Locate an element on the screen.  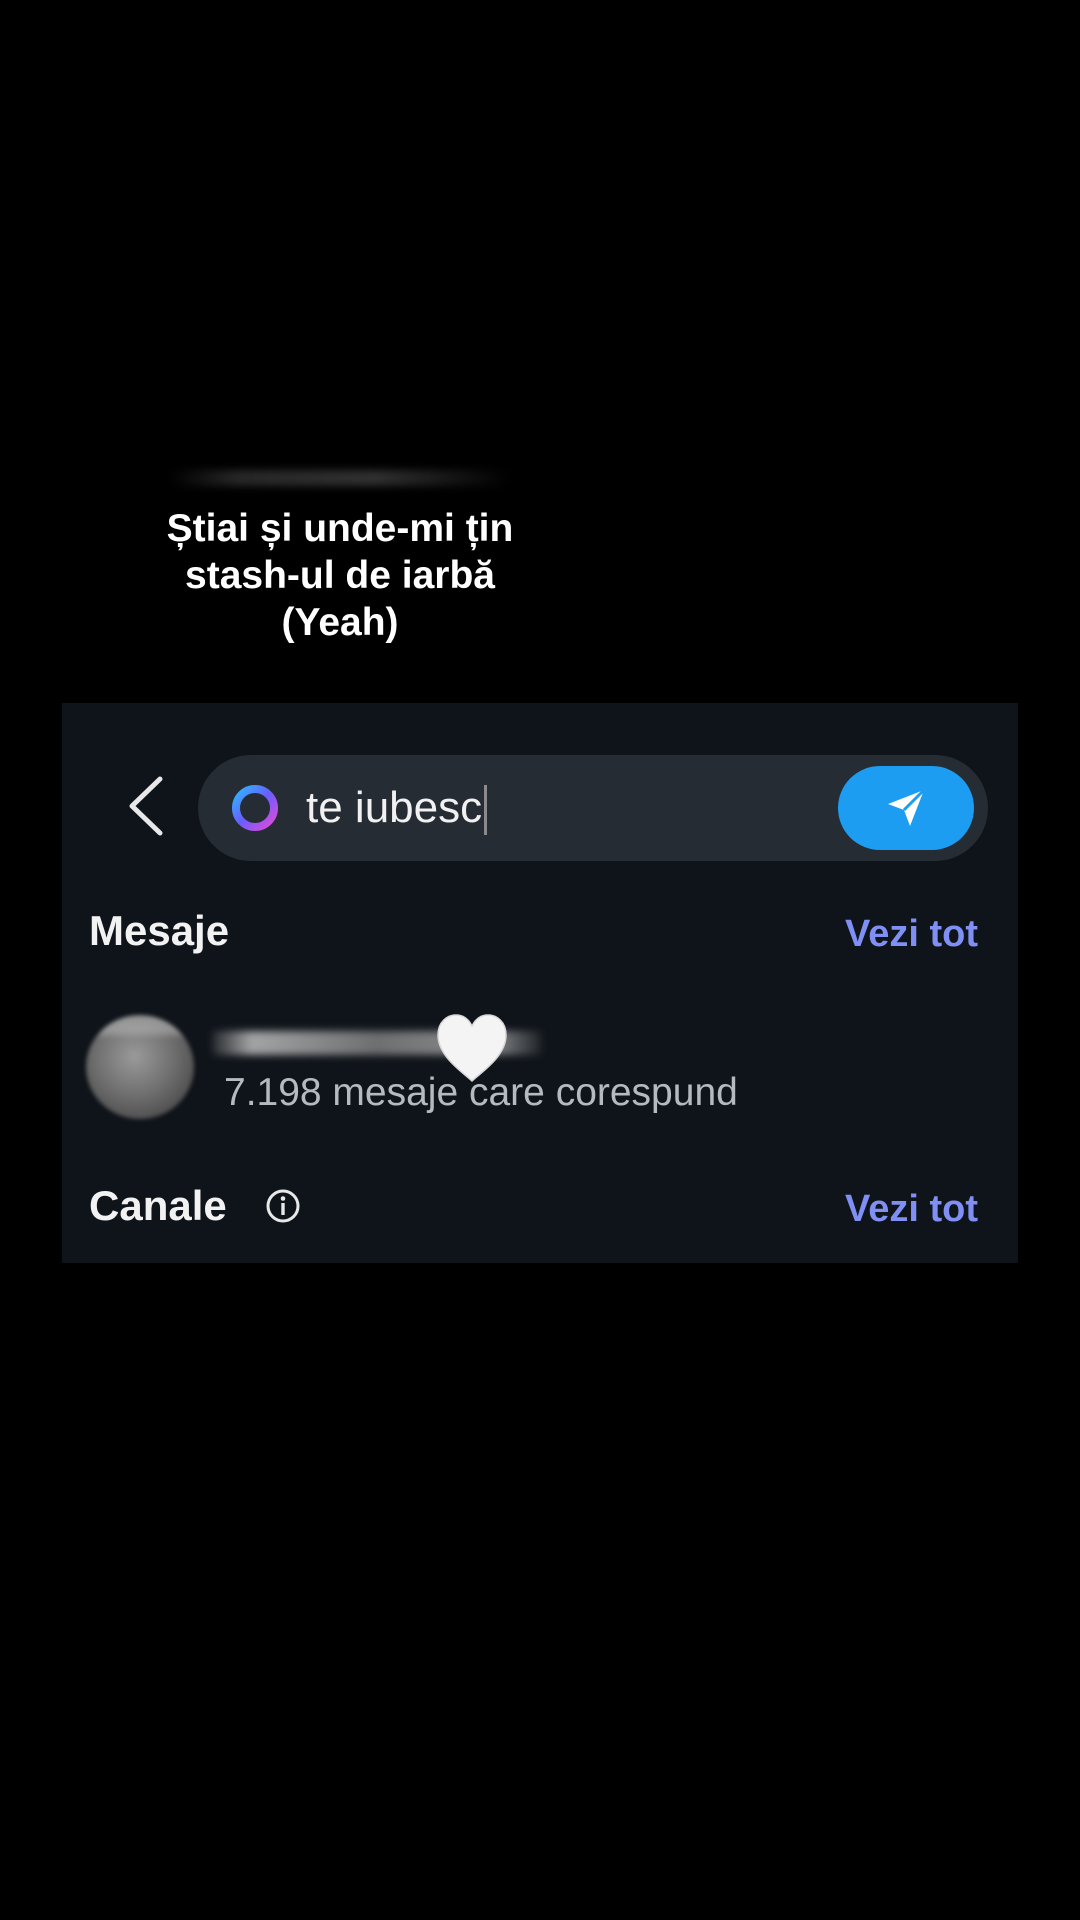
channels-see-all-link: Vezi tot is located at coordinates (911, 1209).